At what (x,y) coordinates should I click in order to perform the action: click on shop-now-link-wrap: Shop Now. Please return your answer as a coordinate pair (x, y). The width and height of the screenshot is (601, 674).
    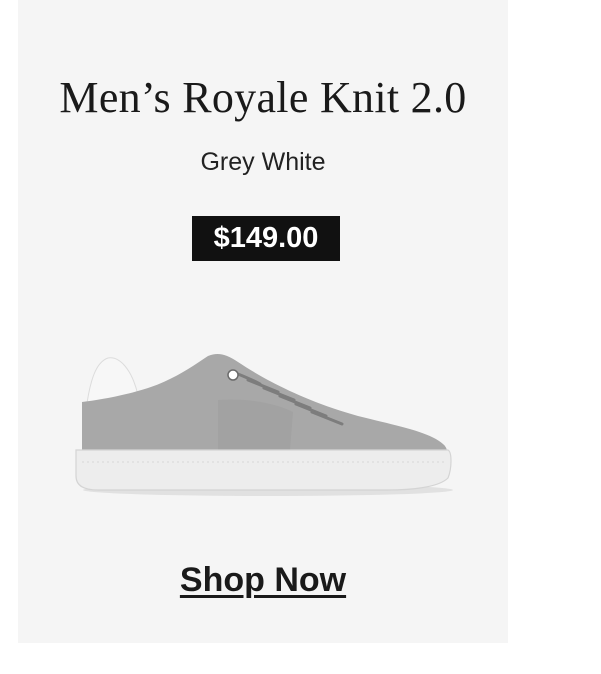
    Looking at the image, I should click on (263, 580).